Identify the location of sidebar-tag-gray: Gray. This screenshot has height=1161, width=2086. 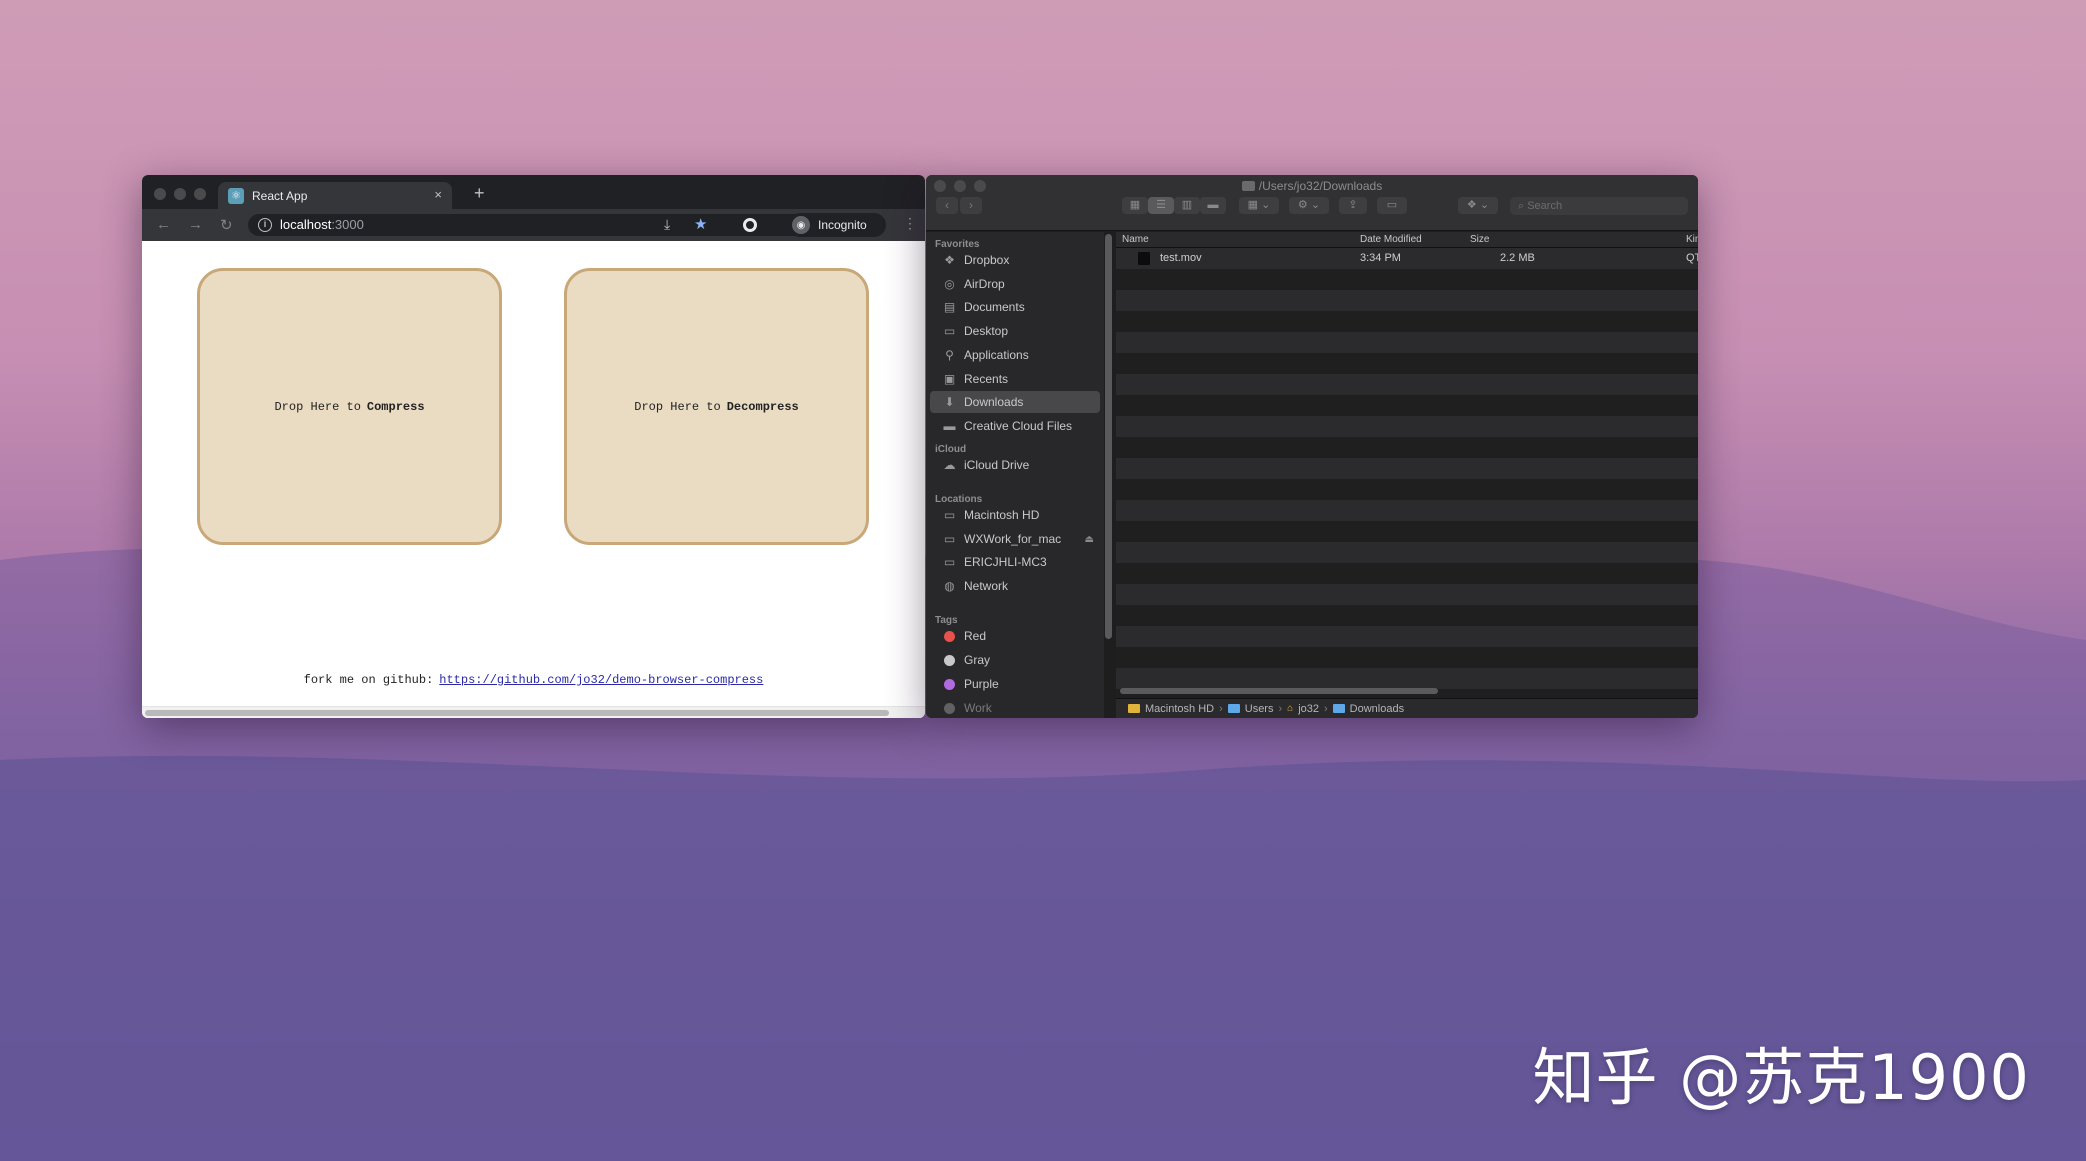
(1015, 660).